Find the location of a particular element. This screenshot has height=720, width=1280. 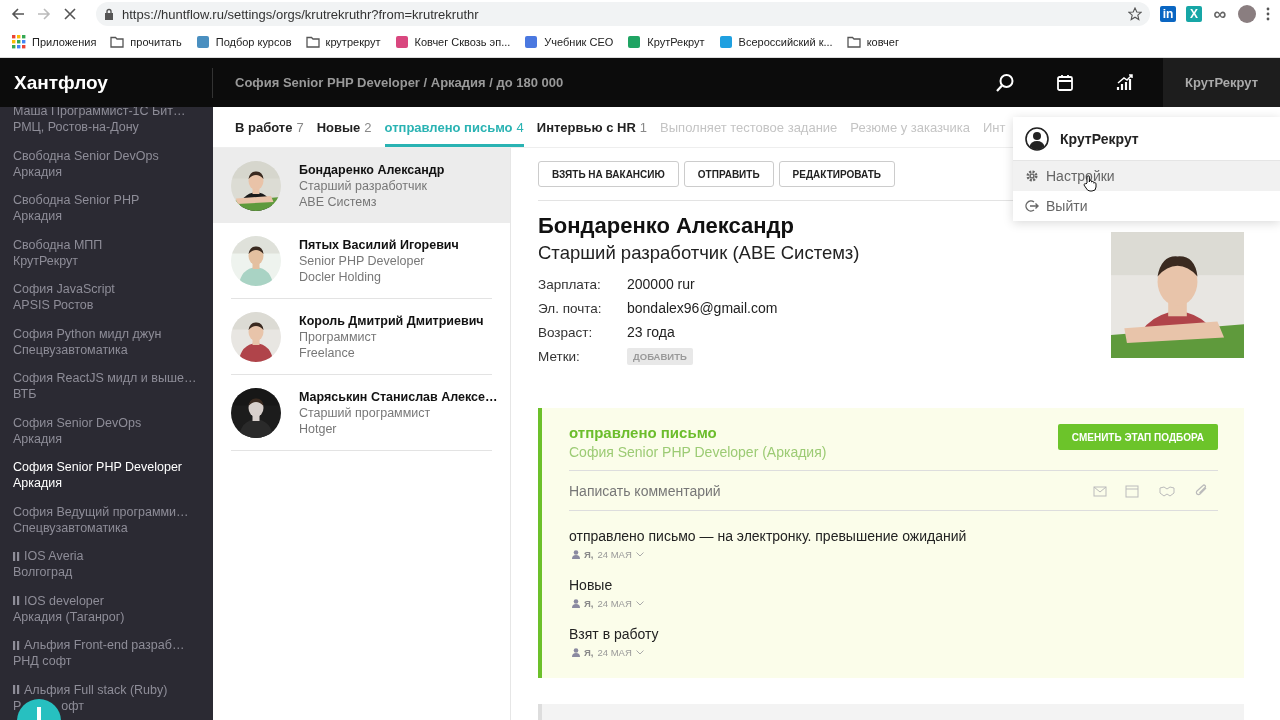

account-menu-button: КрутРекрут is located at coordinates (1221, 82).